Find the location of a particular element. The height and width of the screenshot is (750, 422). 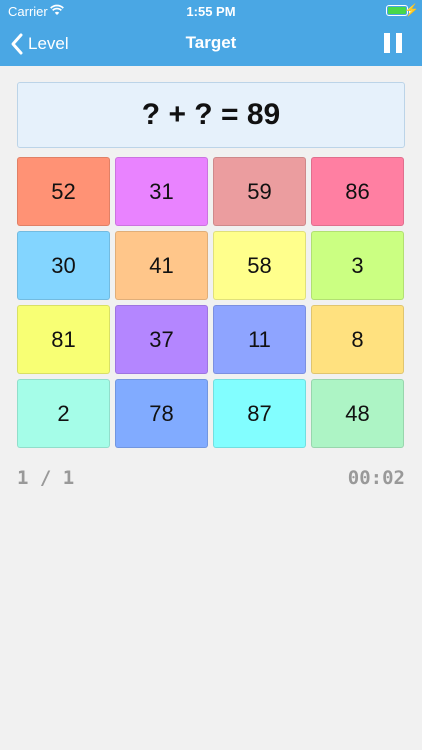

number-tile: 11 is located at coordinates (259, 339).